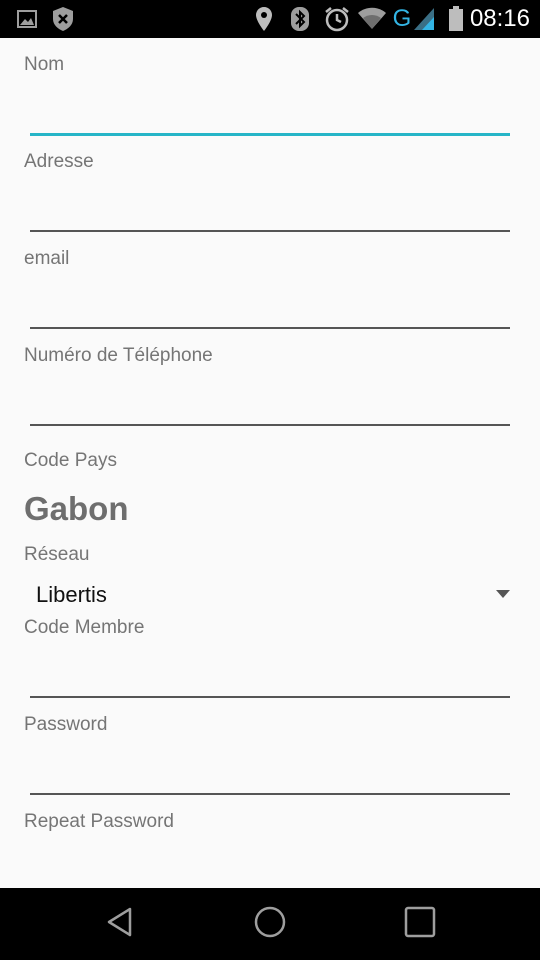 Image resolution: width=540 pixels, height=960 pixels. I want to click on nom-label: Nom, so click(44, 64).